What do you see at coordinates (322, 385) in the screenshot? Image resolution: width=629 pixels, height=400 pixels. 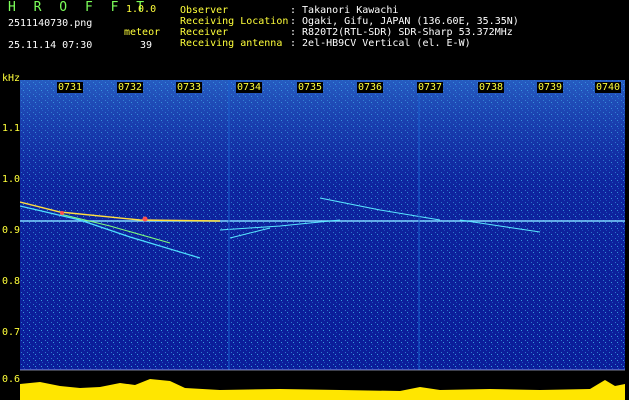 I see `amplitude-strip` at bounding box center [322, 385].